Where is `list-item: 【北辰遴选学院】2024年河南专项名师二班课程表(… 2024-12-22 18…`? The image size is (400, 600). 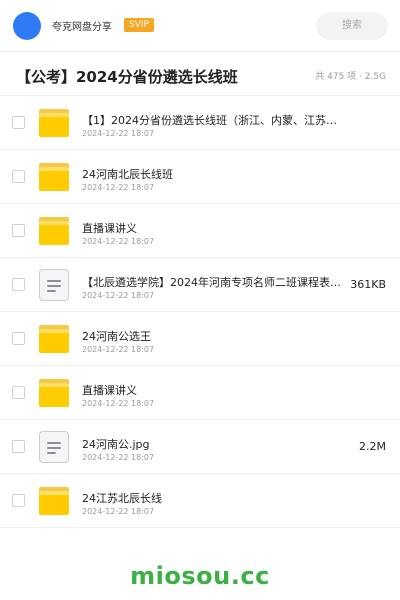
list-item: 【北辰遴选学院】2024年河南专项名师二班课程表(… 2024-12-22 18… is located at coordinates (200, 285).